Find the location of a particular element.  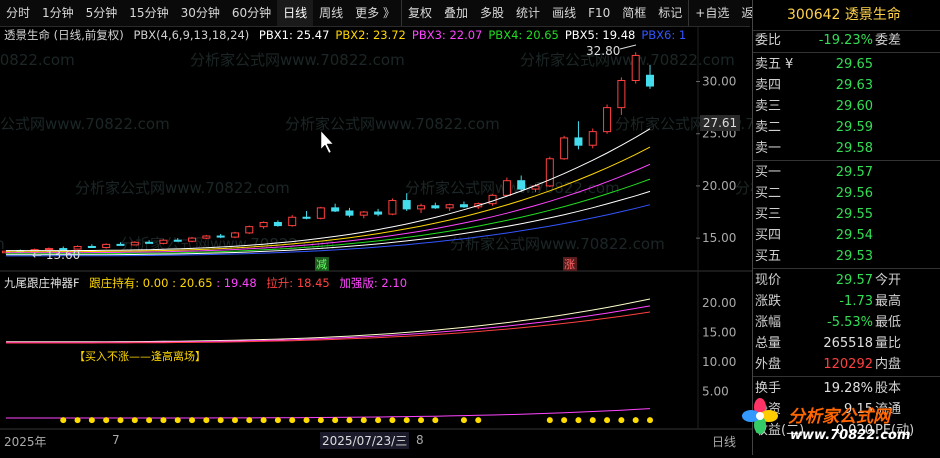

high-label: 32.80 is located at coordinates (603, 51).